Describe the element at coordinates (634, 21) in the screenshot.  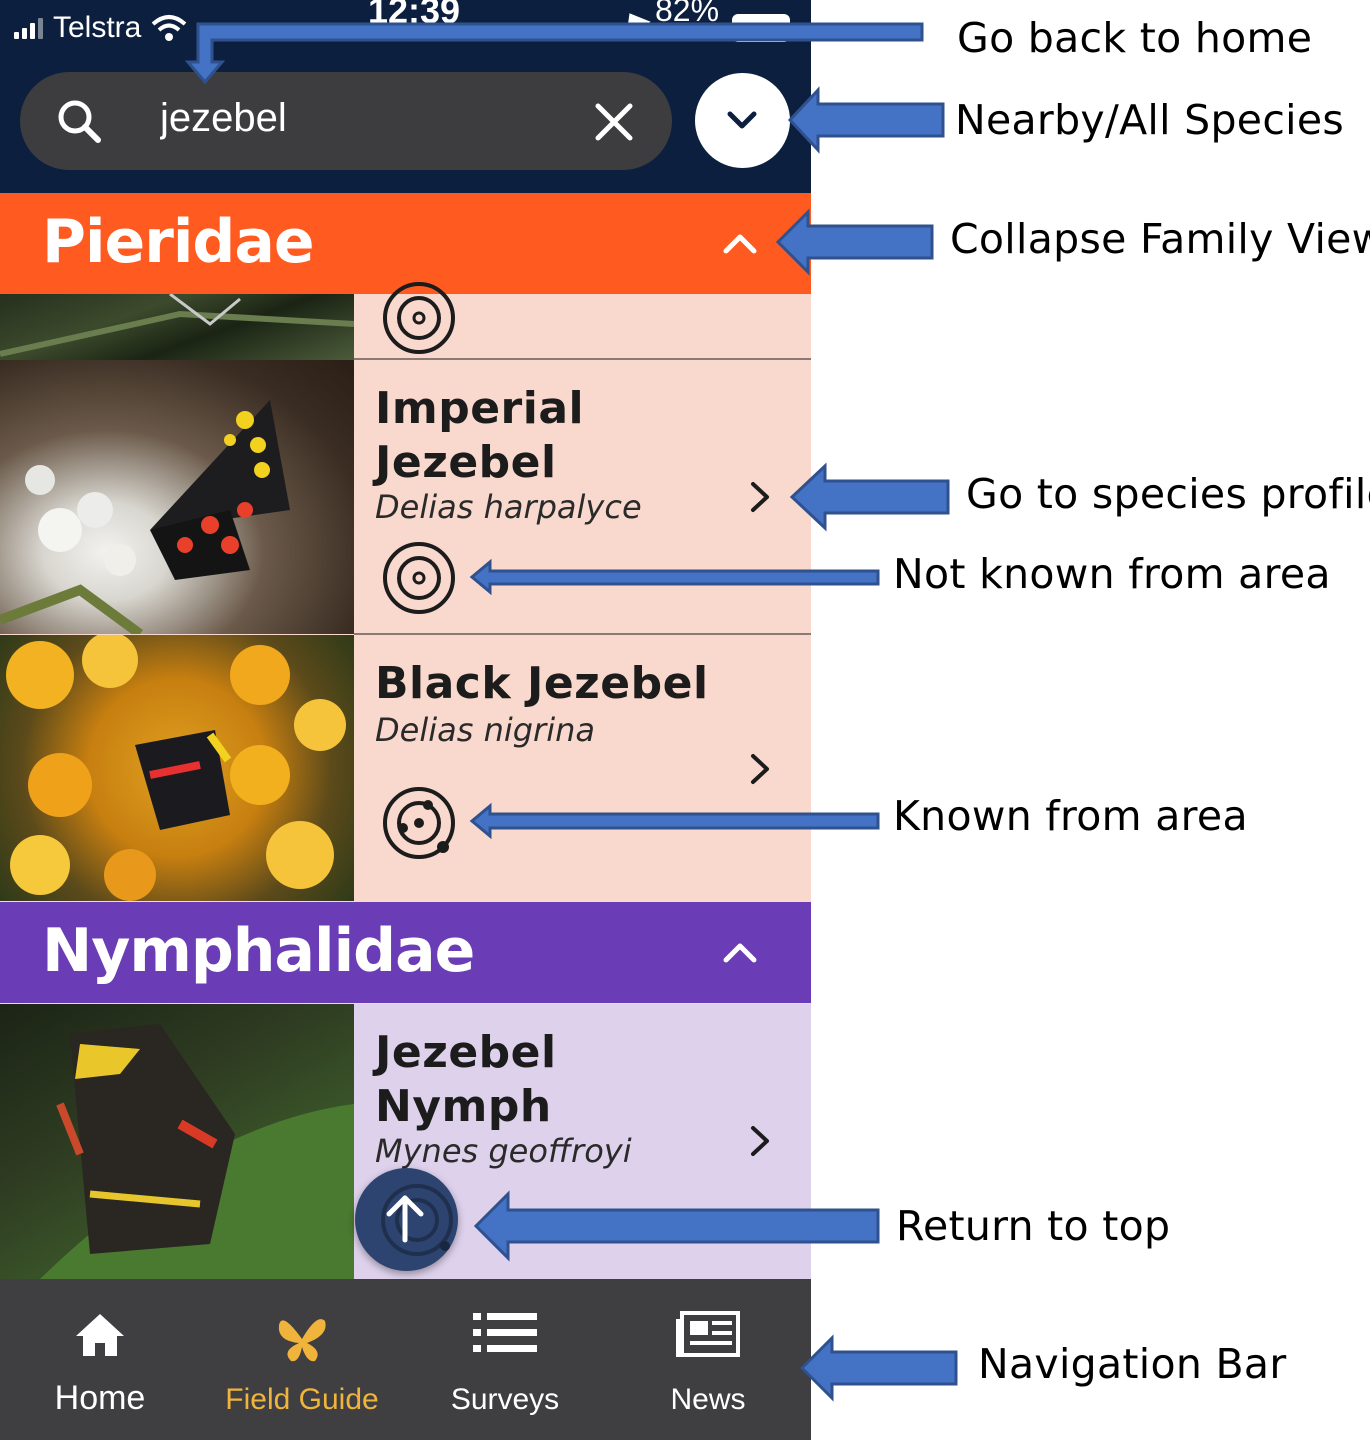
I see `location-arrow-icon` at that location.